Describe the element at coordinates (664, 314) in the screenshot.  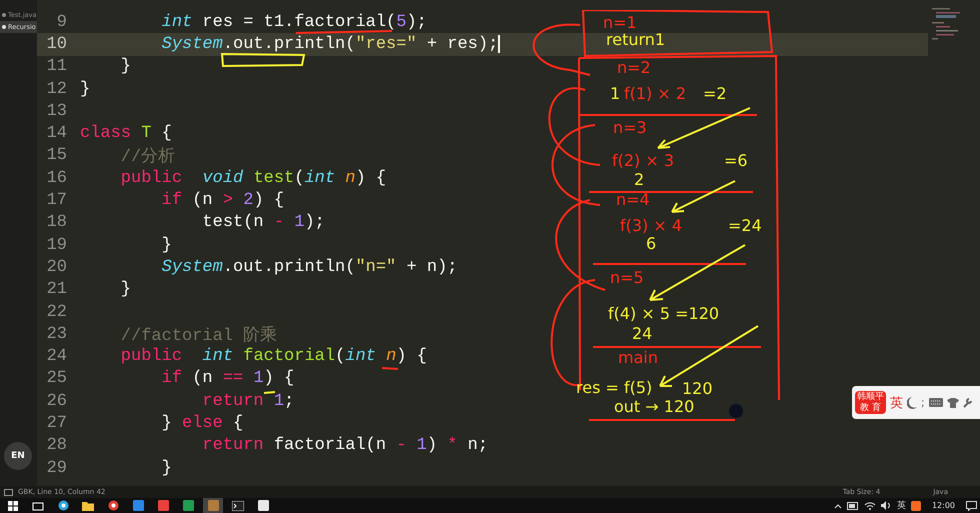
I see `handwritten-note: f(4) × 5 =120` at that location.